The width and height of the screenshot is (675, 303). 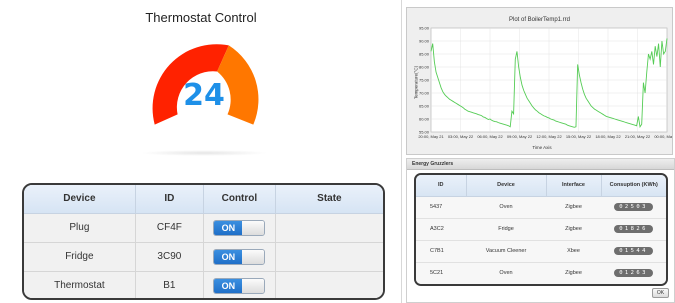 What do you see at coordinates (239, 199) in the screenshot?
I see `col-header-control: Control` at bounding box center [239, 199].